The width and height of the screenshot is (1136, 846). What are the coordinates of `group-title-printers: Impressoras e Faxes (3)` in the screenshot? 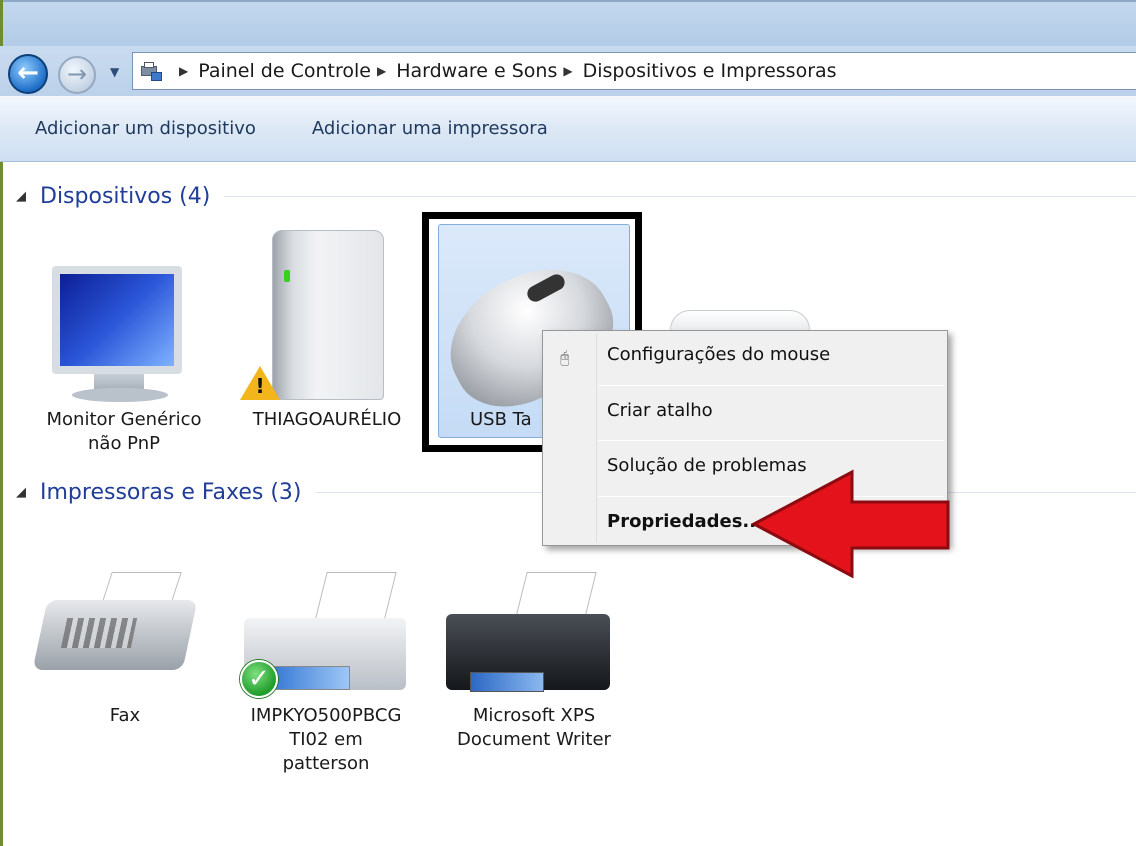 It's located at (171, 492).